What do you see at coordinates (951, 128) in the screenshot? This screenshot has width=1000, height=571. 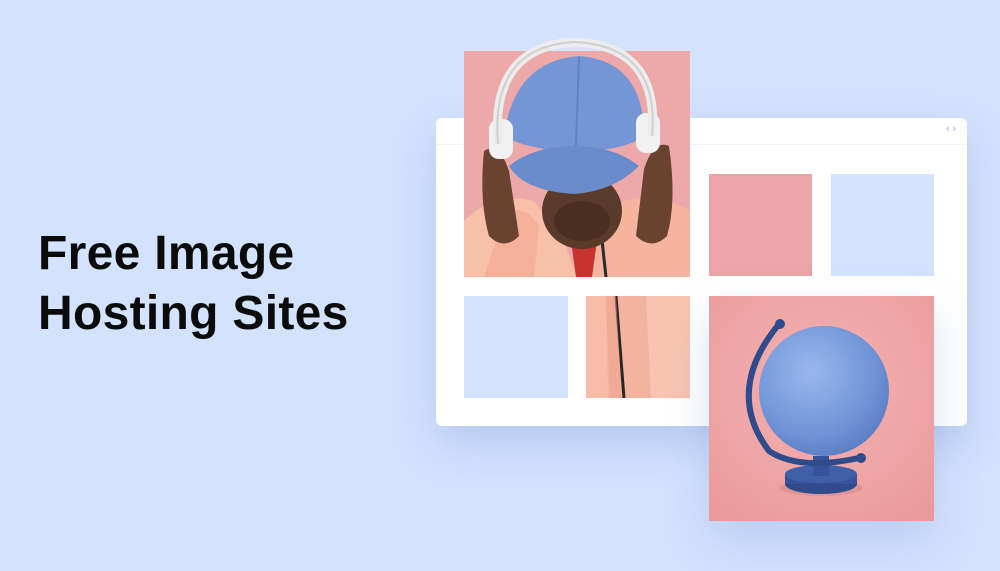 I see `code-brackets-icon: ‹›` at bounding box center [951, 128].